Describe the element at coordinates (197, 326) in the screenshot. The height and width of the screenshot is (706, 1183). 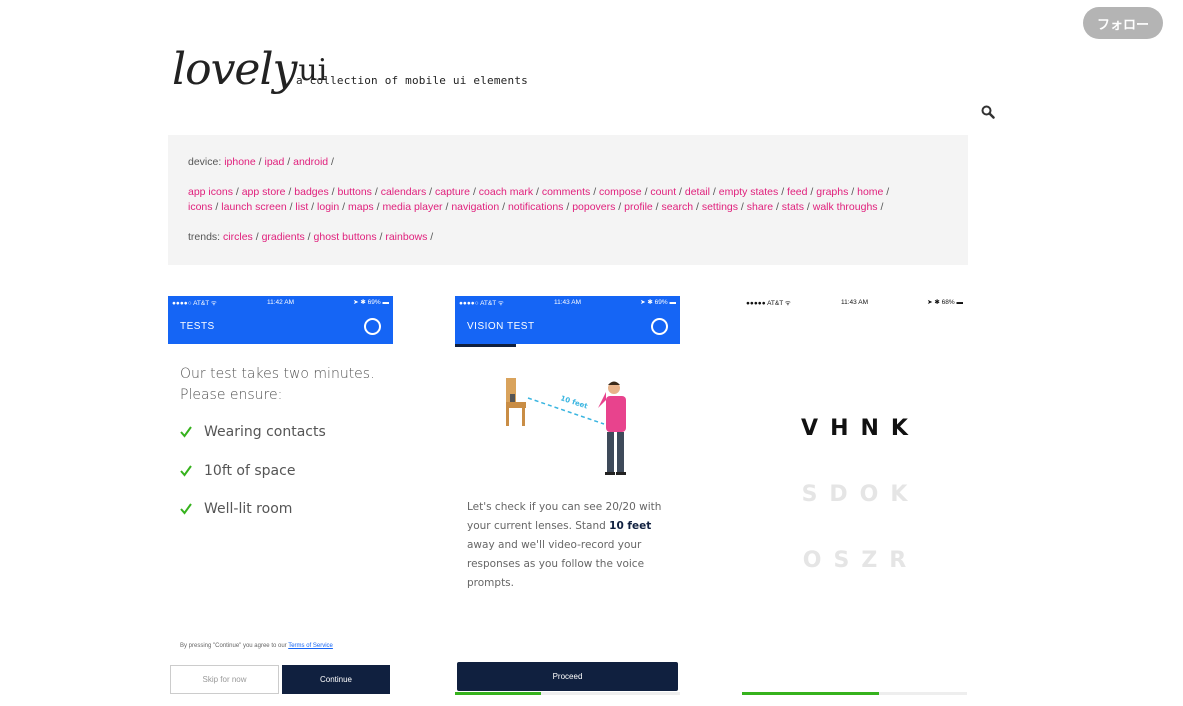
I see `app-bar-title: TESTS` at that location.